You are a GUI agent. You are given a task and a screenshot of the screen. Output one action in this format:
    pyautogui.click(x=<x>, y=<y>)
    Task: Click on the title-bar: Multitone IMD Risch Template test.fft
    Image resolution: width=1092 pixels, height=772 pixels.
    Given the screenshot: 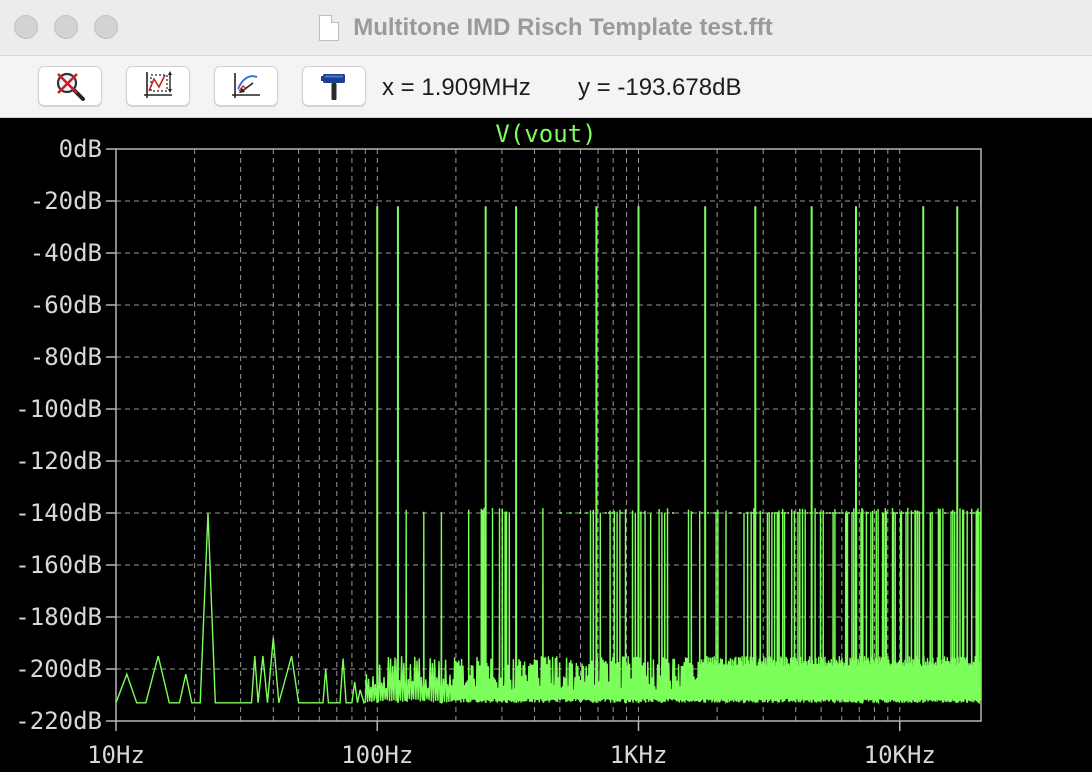 What is the action you would take?
    pyautogui.click(x=546, y=28)
    